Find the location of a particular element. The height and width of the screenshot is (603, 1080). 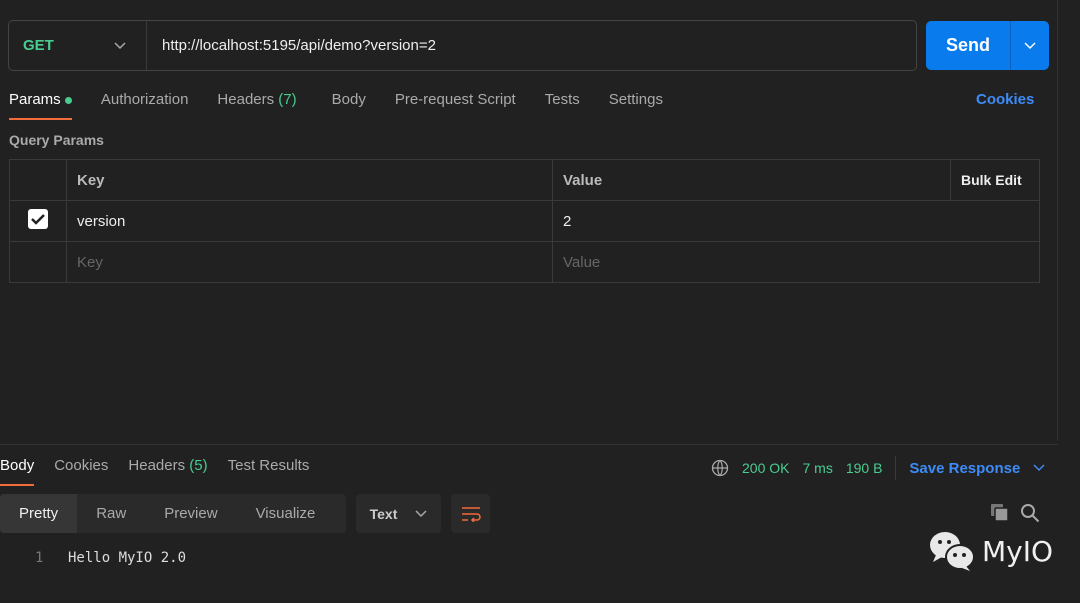

response-time: 7 ms is located at coordinates (817, 468).